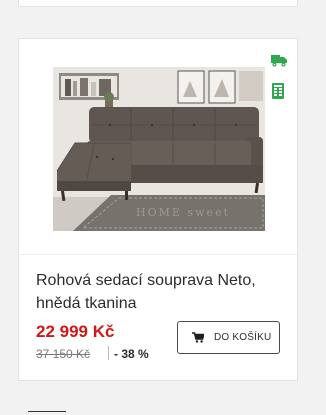 The image size is (326, 415). I want to click on old-price: 37 150 Kč, so click(63, 354).